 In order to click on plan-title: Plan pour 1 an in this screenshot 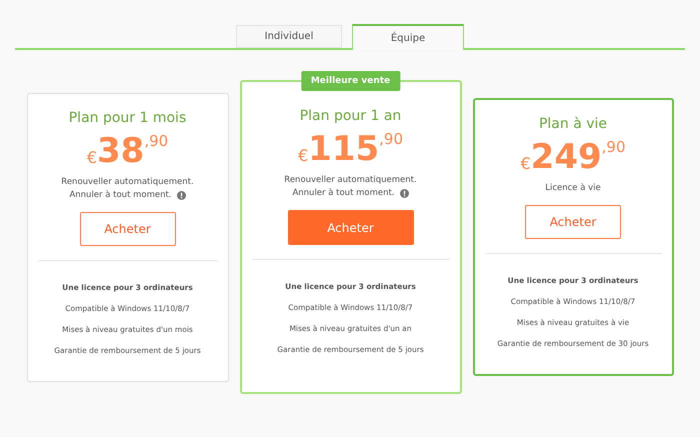, I will do `click(351, 116)`.